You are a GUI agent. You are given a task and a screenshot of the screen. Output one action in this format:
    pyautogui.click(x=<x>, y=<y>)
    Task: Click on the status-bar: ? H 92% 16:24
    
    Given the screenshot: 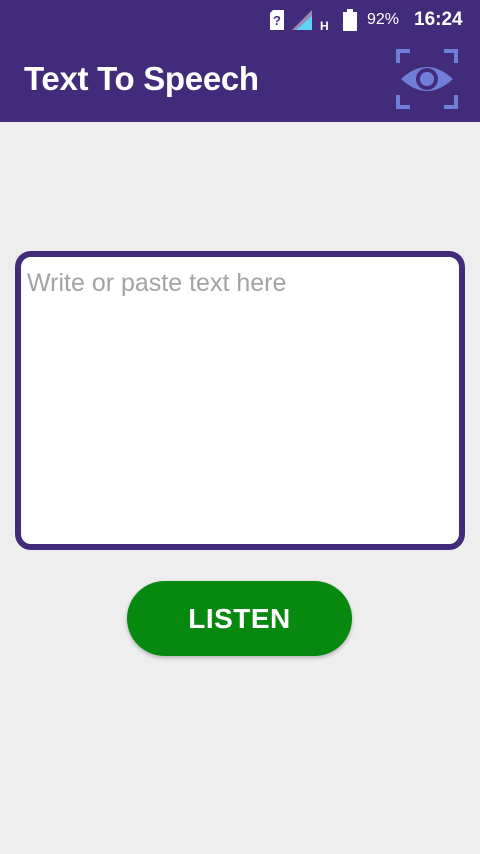 What is the action you would take?
    pyautogui.click(x=240, y=20)
    